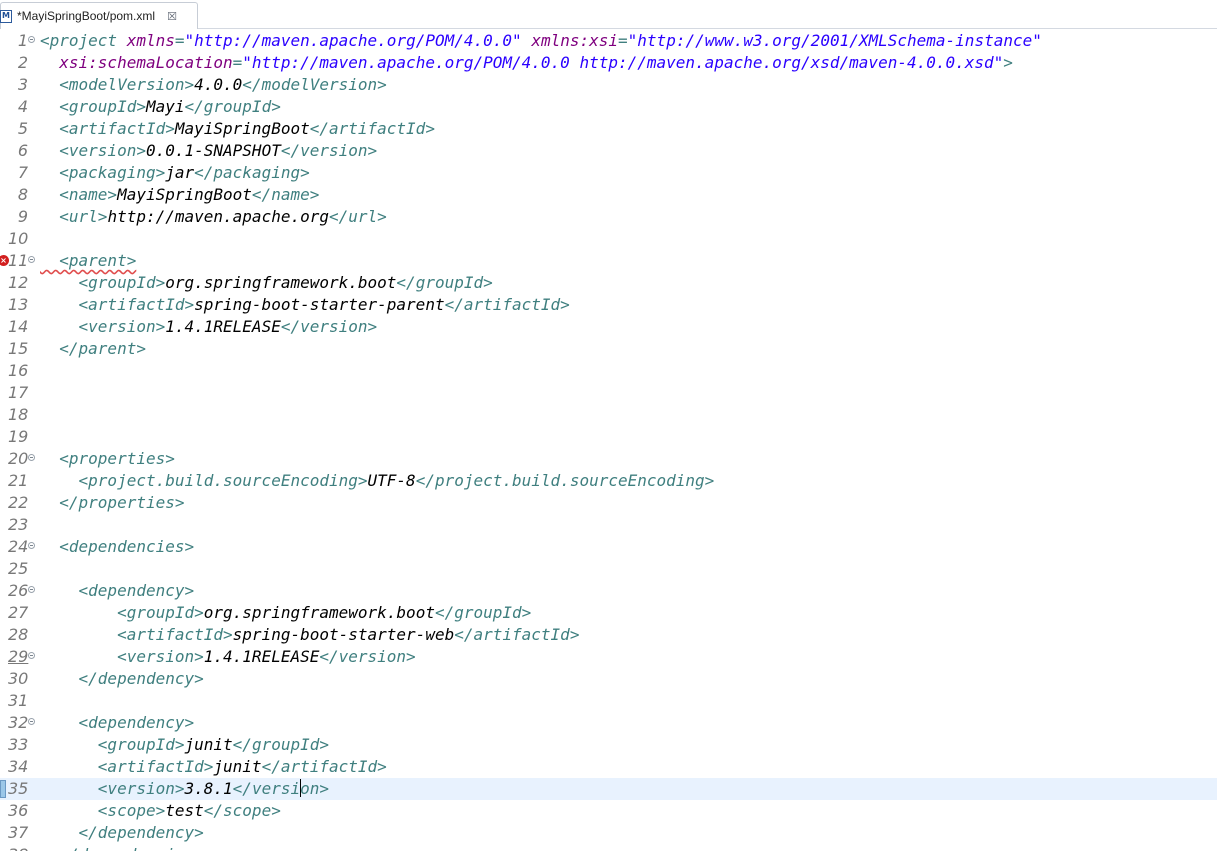  Describe the element at coordinates (608, 547) in the screenshot. I see `code-line: 24 <dependencies>` at that location.